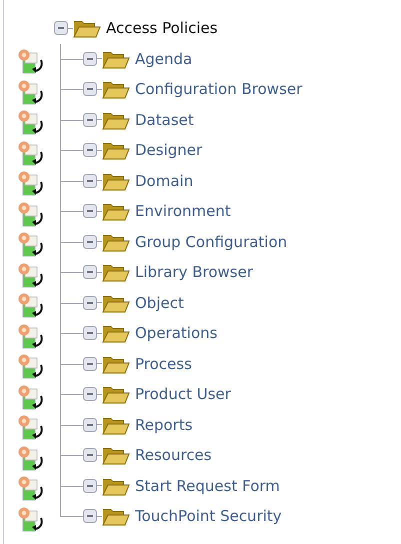 Image resolution: width=401 pixels, height=544 pixels. Describe the element at coordinates (218, 89) in the screenshot. I see `tree-item: Configuration Browser` at that location.